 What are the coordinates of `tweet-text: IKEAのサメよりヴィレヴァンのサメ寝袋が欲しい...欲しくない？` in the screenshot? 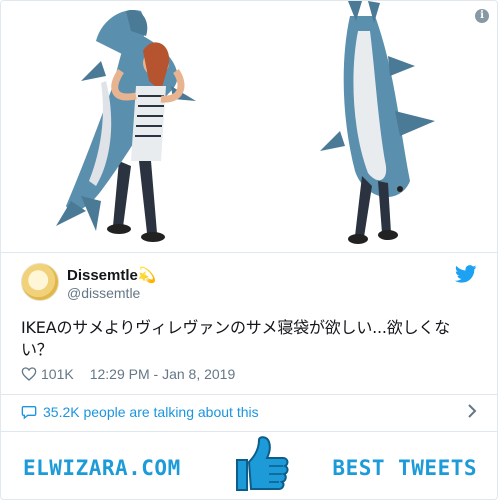 It's located at (236, 338).